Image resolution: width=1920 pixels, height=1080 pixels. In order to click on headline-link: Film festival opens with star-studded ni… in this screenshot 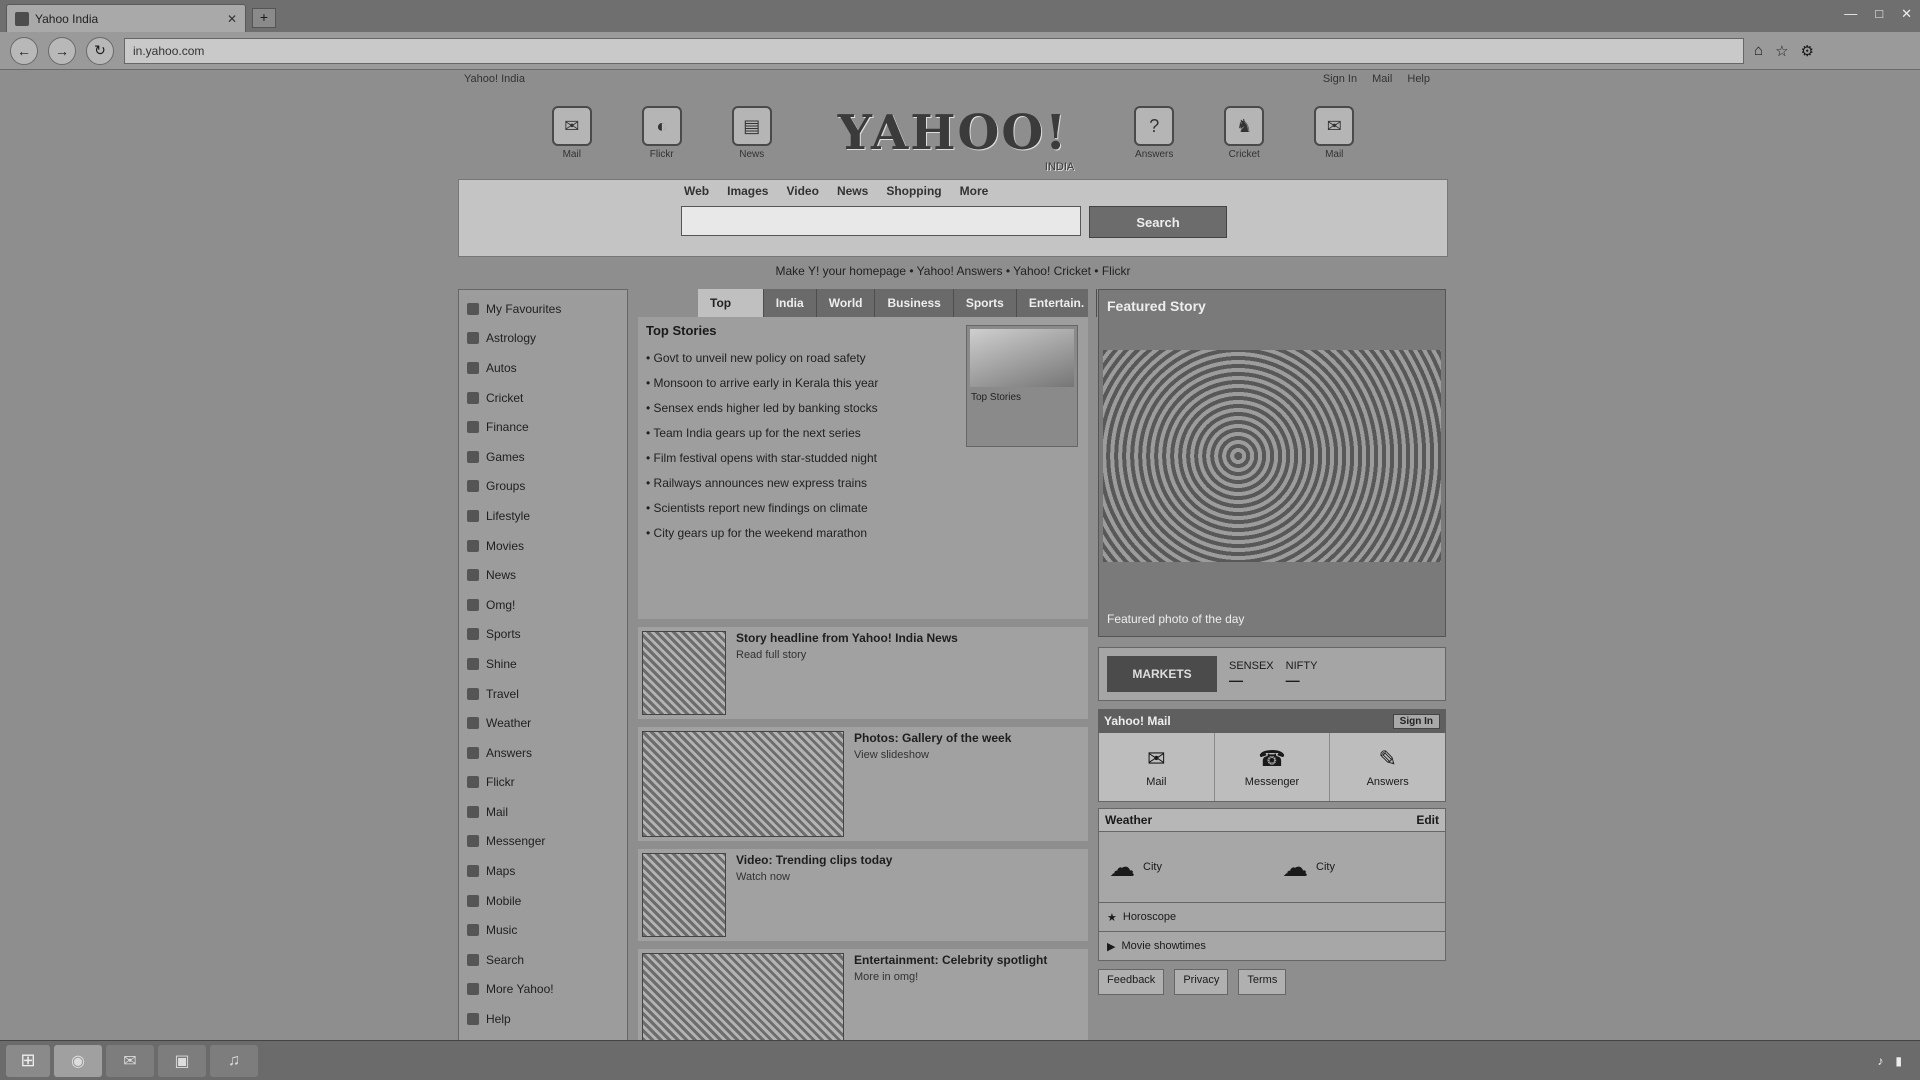, I will do `click(796, 458)`.